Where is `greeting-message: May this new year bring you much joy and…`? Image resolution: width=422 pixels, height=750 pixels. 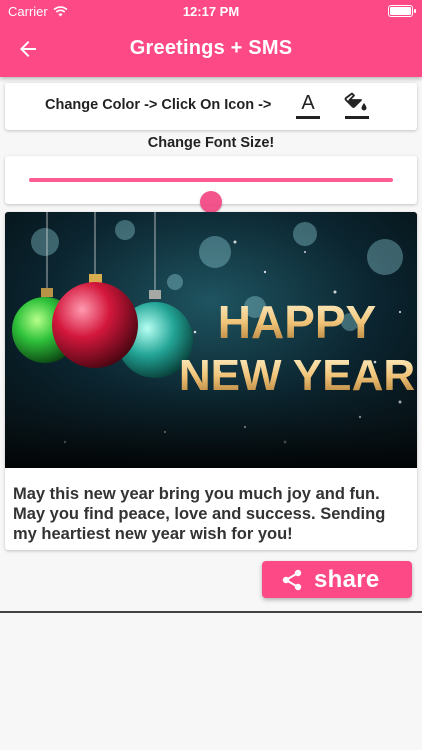
greeting-message: May this new year bring you much joy and… is located at coordinates (211, 514).